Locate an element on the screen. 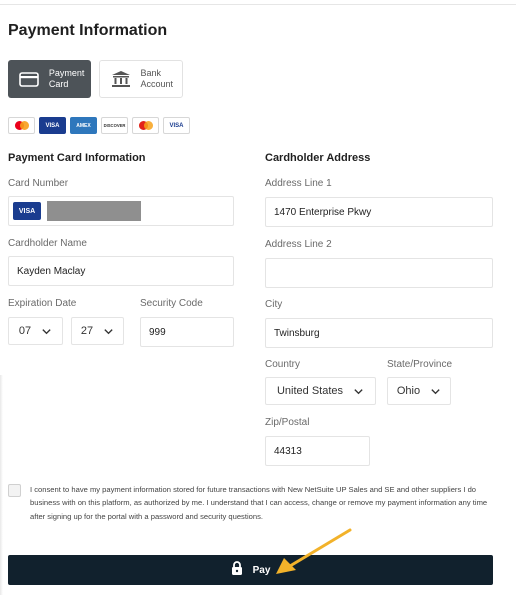 The width and height of the screenshot is (516, 598). bank-account-tab: Bank Account is located at coordinates (141, 79).